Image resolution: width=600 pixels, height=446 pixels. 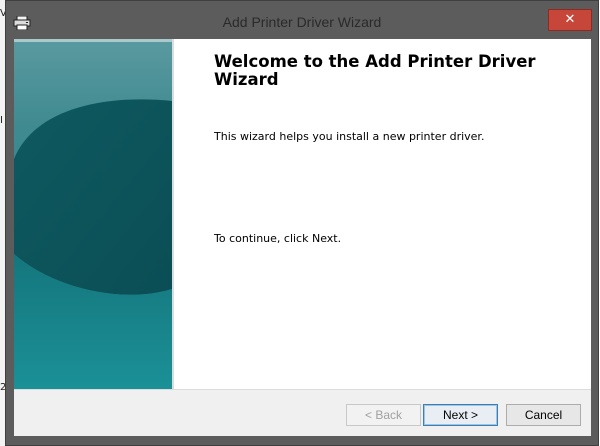 I want to click on next-button: Next >, so click(x=460, y=415).